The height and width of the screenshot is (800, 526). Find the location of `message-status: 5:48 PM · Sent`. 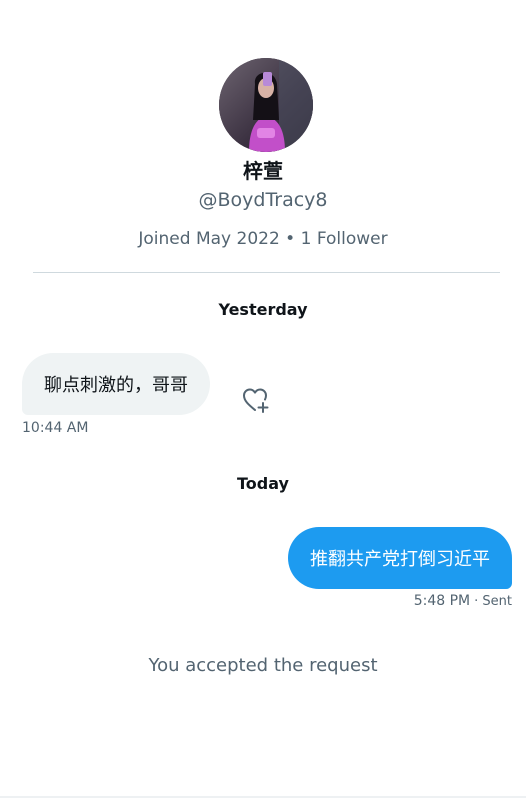

message-status: 5:48 PM · Sent is located at coordinates (463, 601).